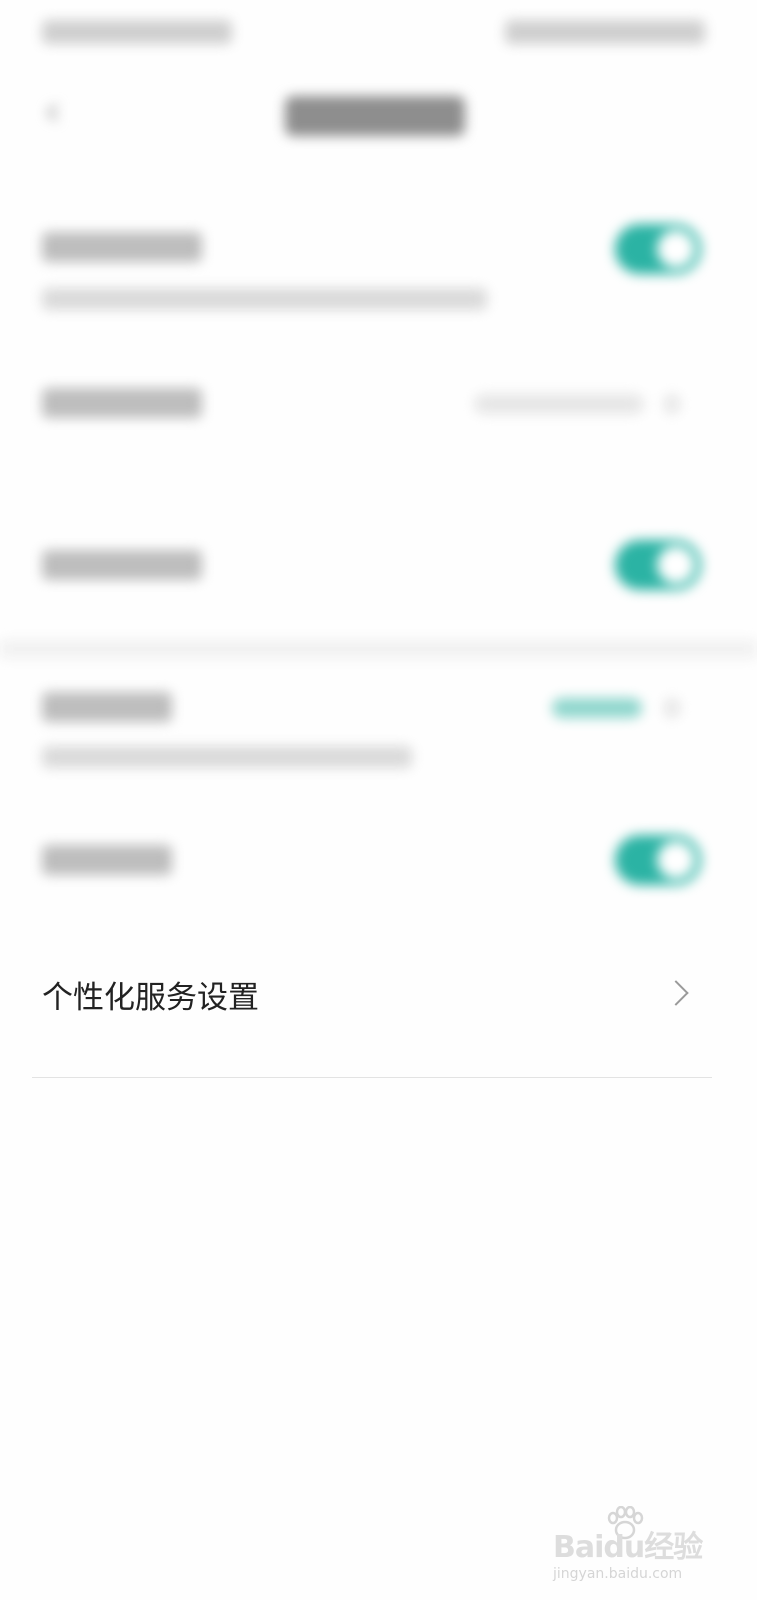  Describe the element at coordinates (372, 1077) in the screenshot. I see `row-divider` at that location.